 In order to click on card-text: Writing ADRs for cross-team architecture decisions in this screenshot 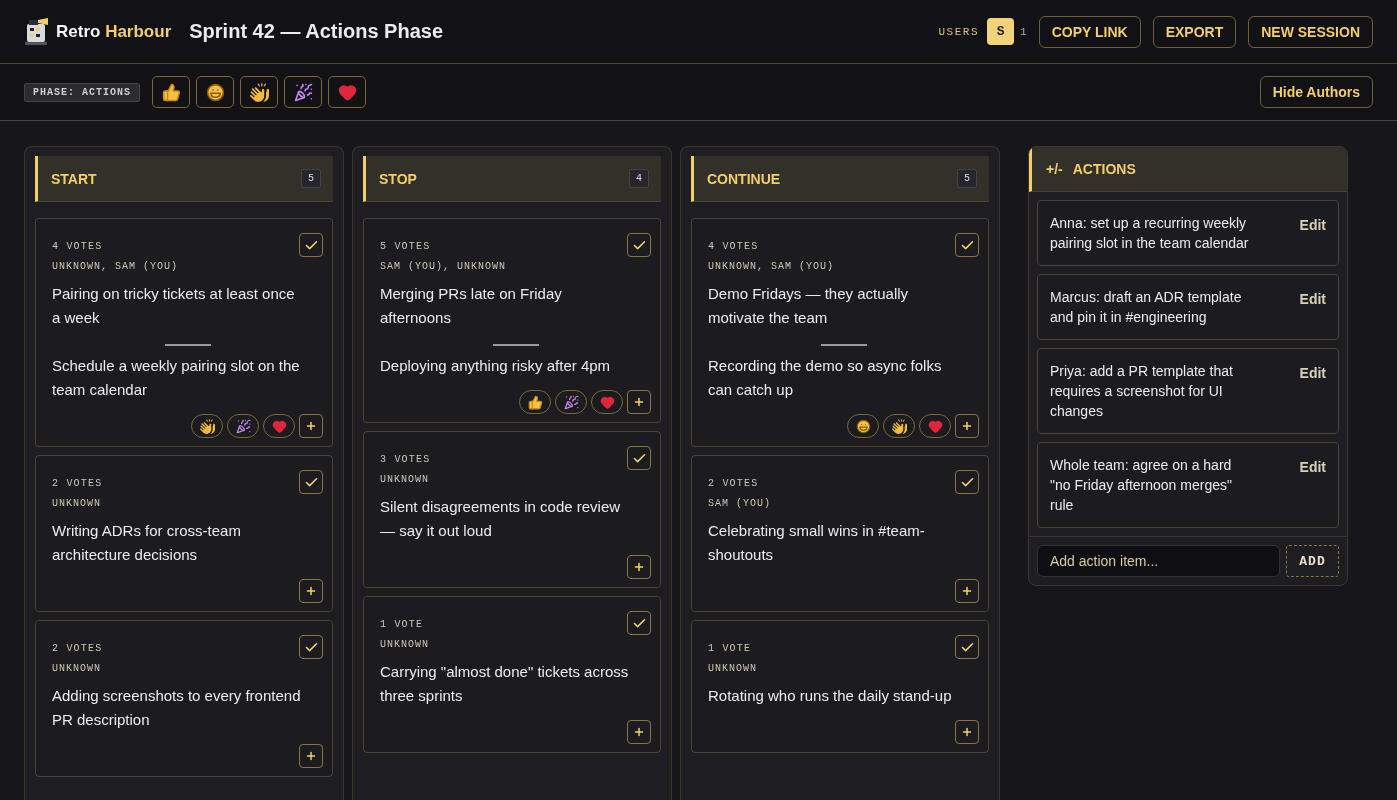, I will do `click(147, 543)`.